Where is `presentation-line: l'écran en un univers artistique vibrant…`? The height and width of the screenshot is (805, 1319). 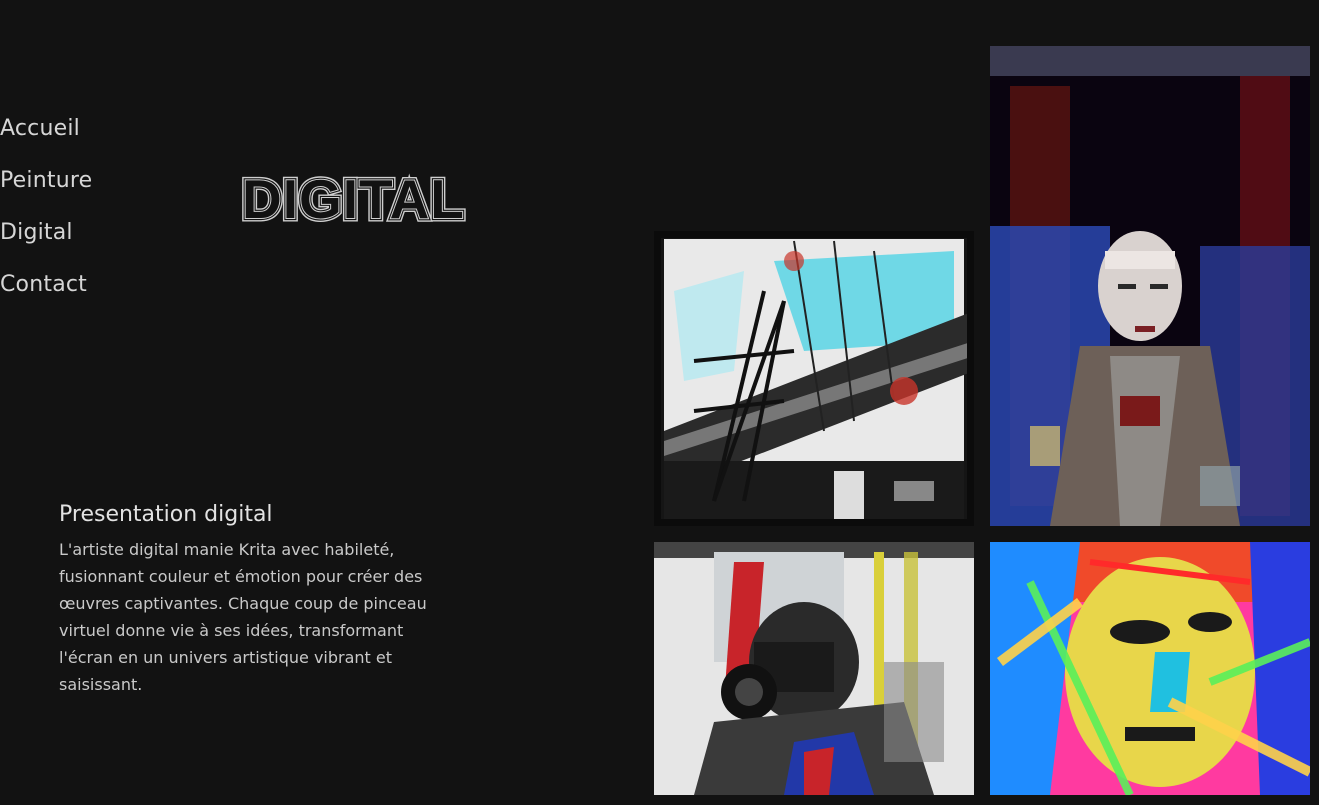
presentation-line: l'écran en un univers artistique vibrant… is located at coordinates (226, 657).